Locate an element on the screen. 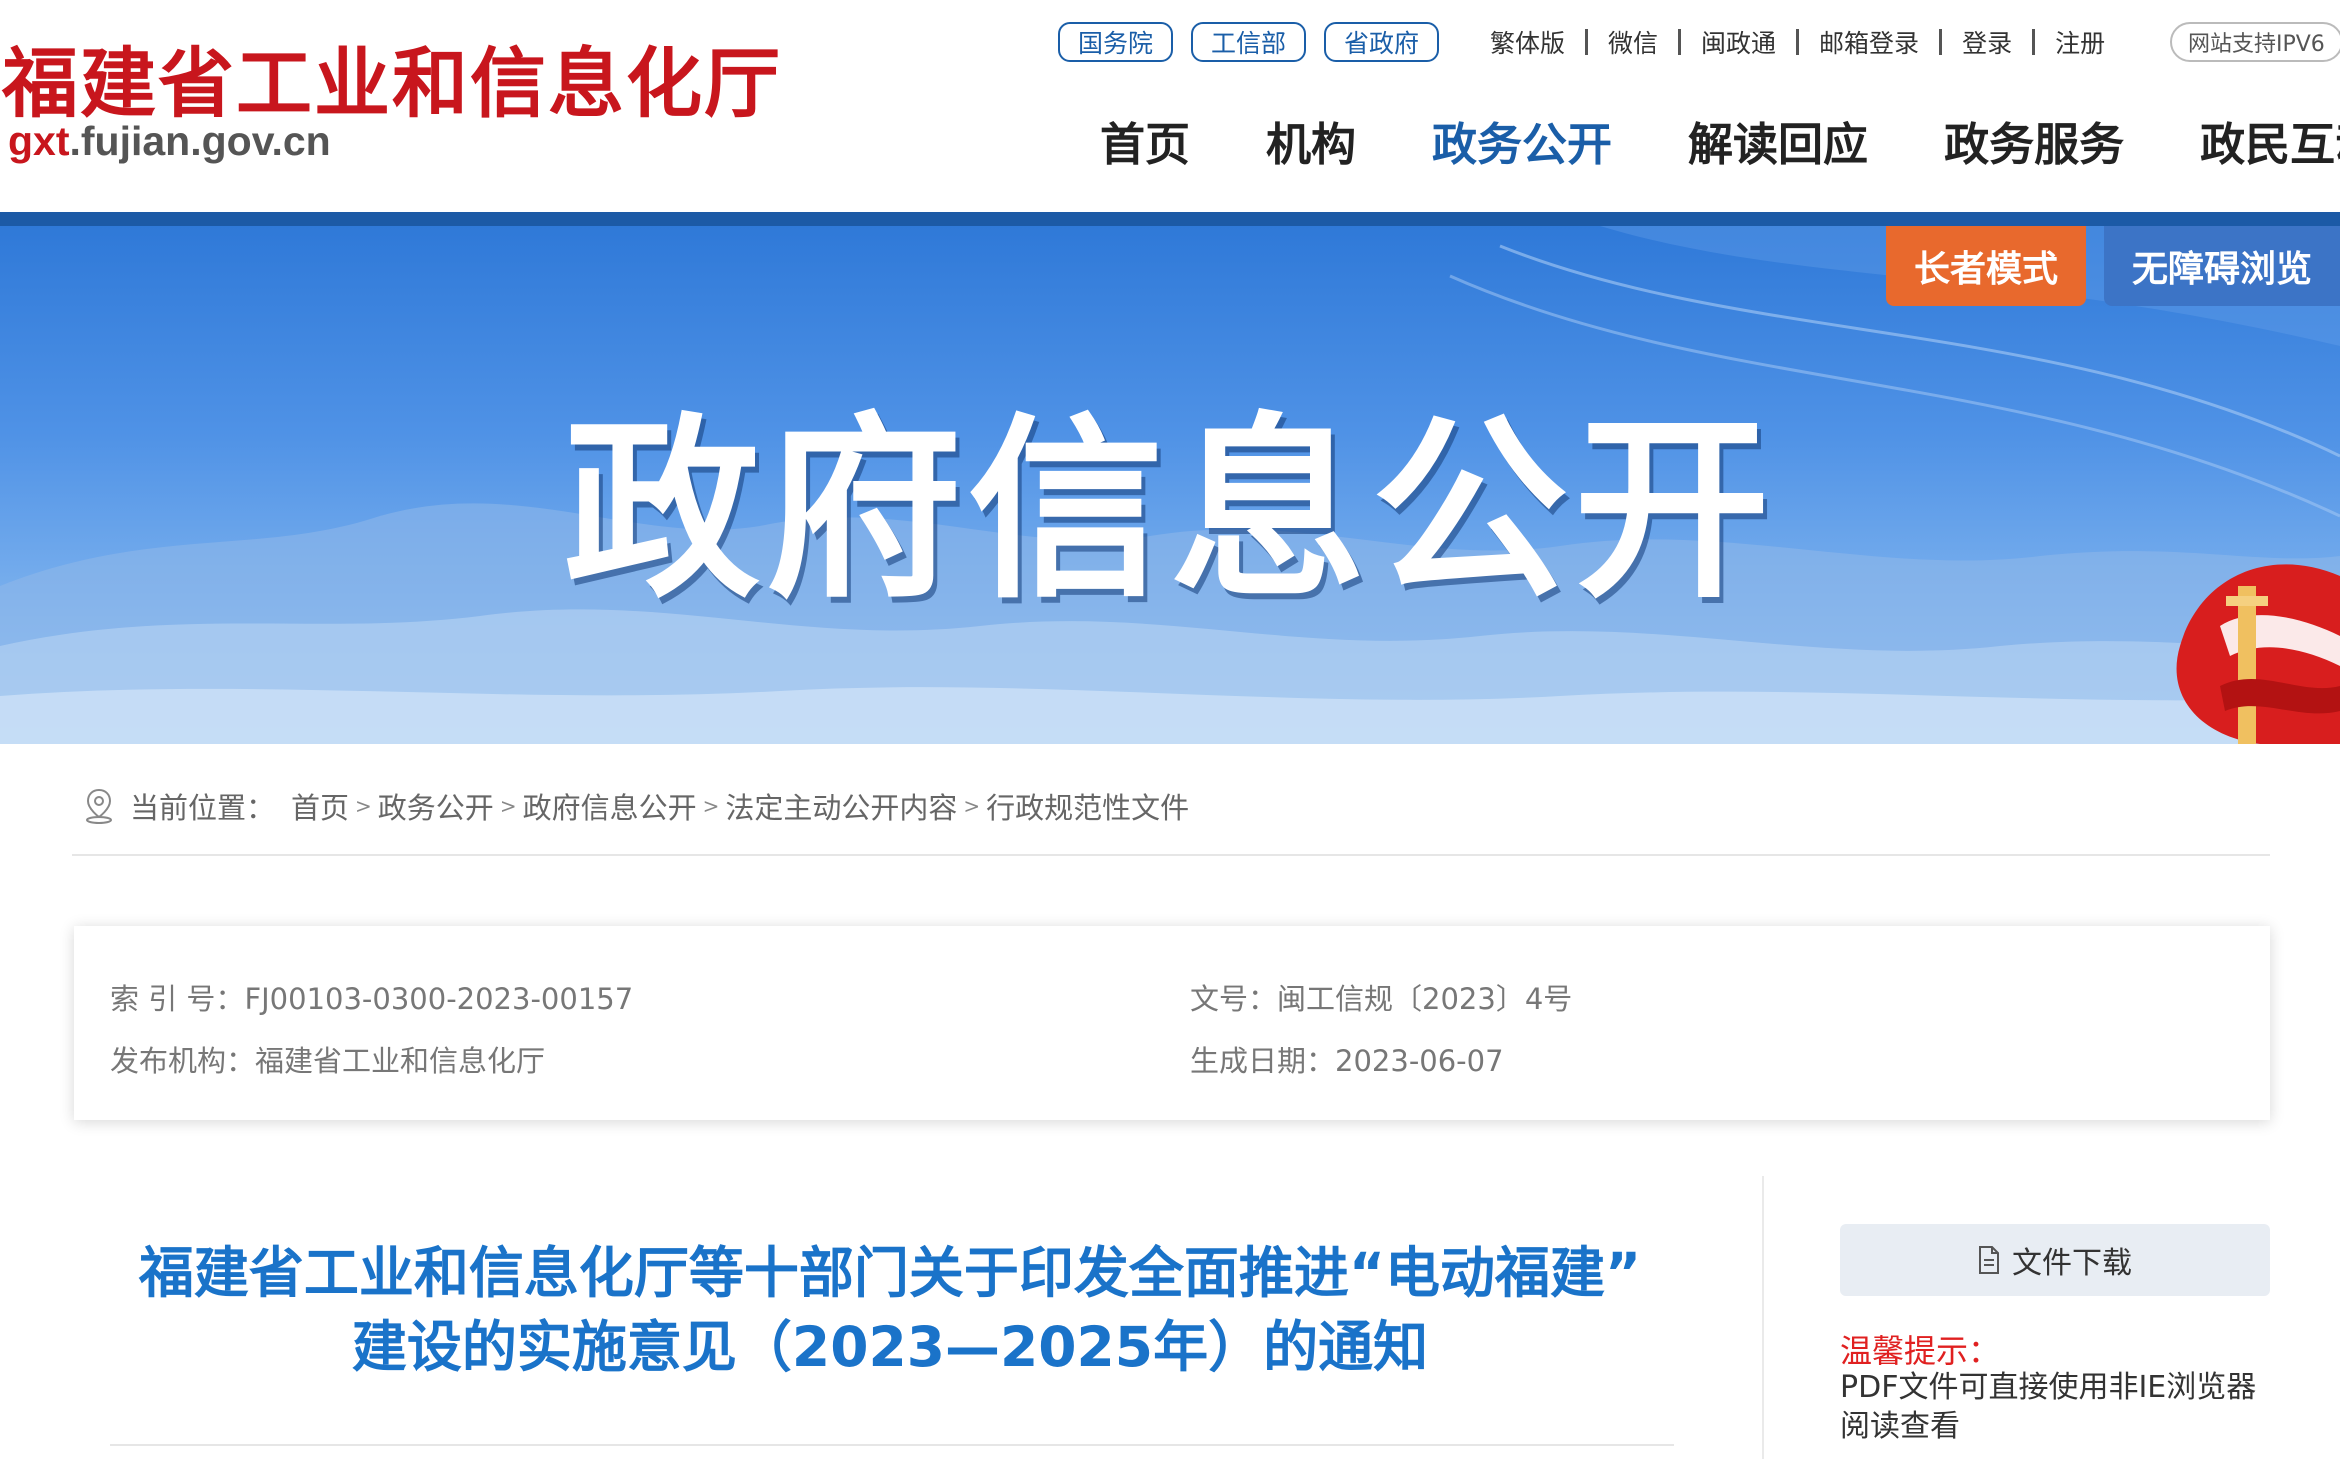 The width and height of the screenshot is (2340, 1459). meta-publisher-label: 发布机构： is located at coordinates (183, 1061).